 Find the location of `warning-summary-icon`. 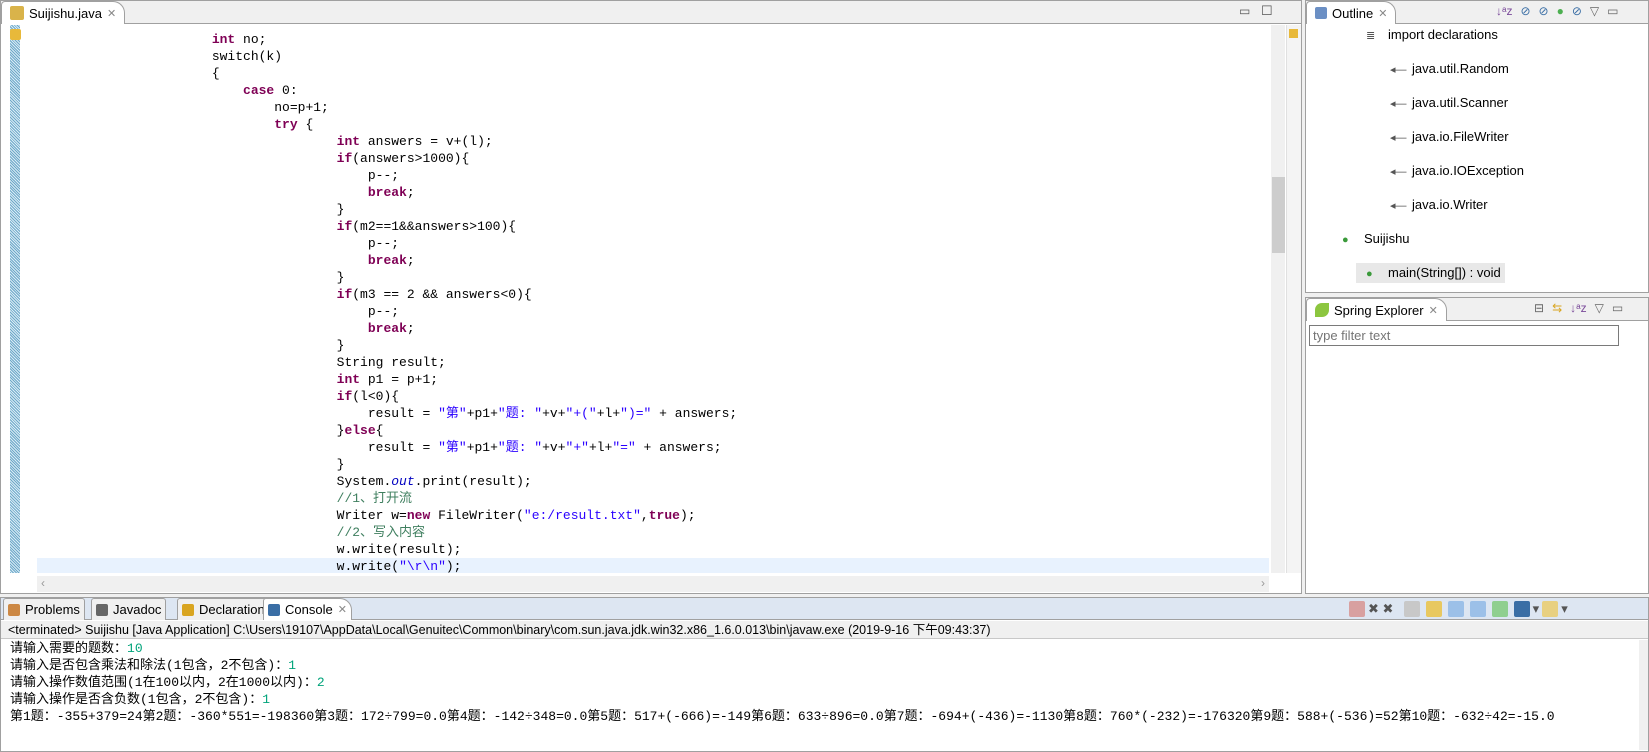

warning-summary-icon is located at coordinates (1293, 33).